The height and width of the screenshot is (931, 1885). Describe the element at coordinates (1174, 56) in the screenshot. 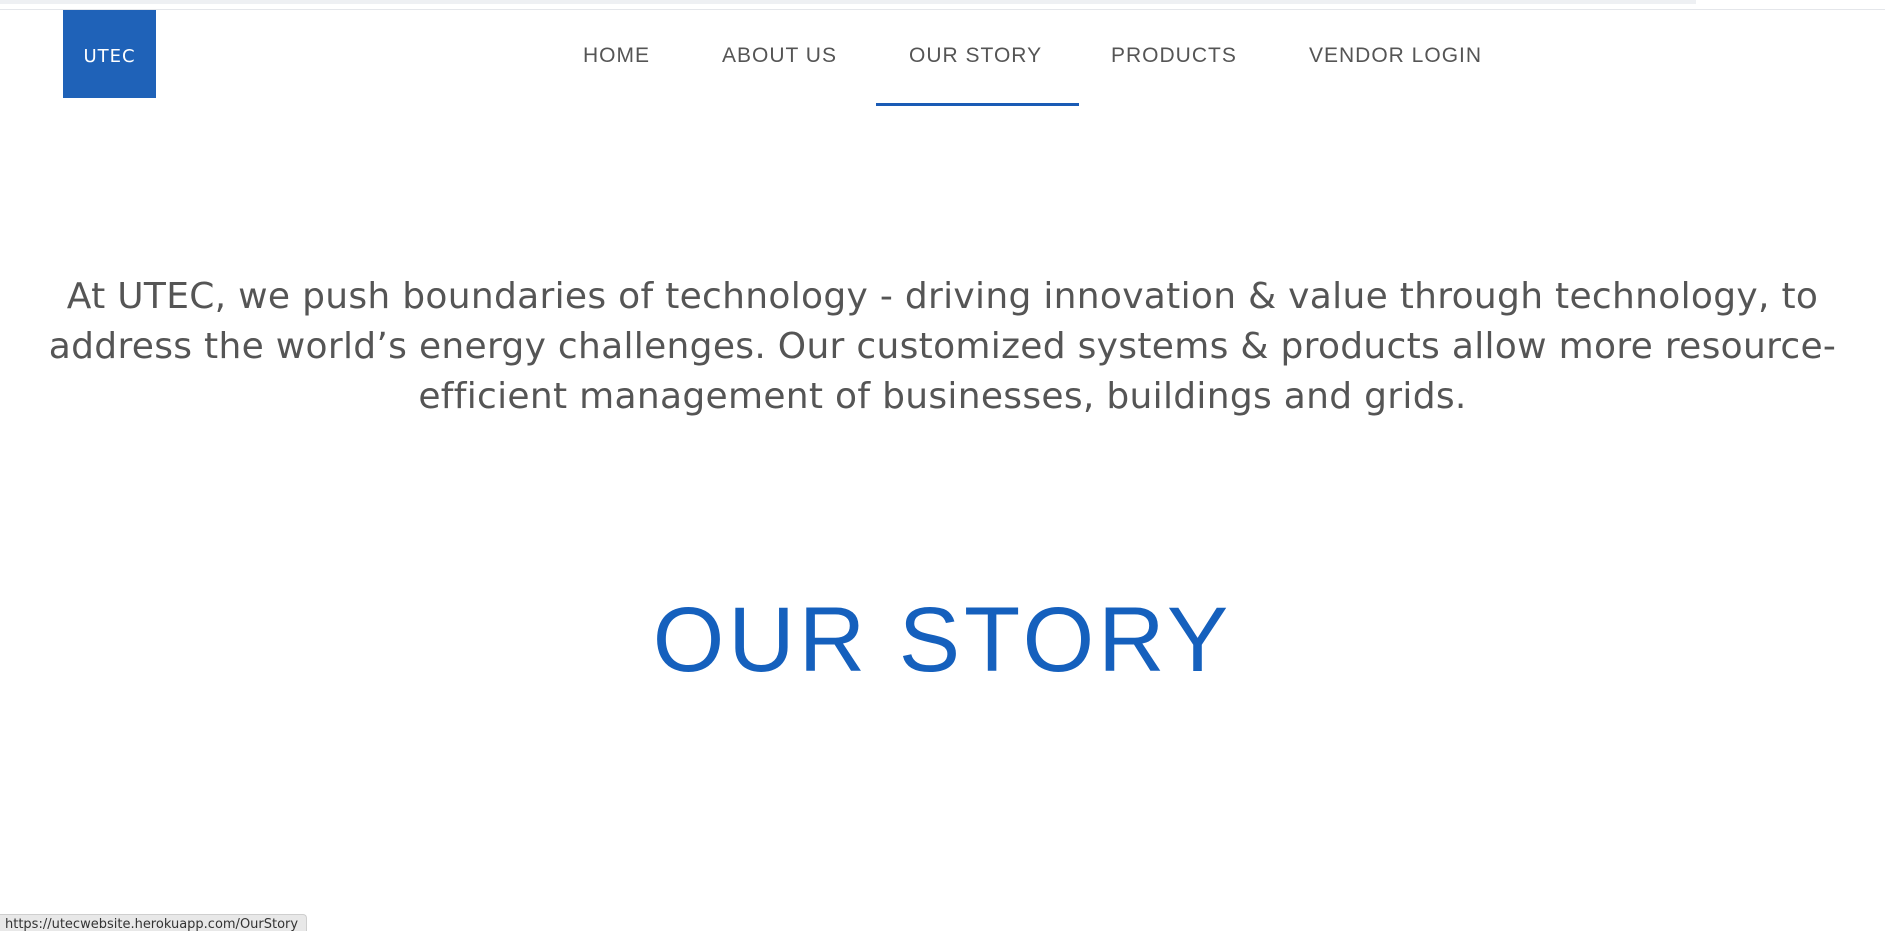

I see `nav-item-products: PRODUCTS` at that location.